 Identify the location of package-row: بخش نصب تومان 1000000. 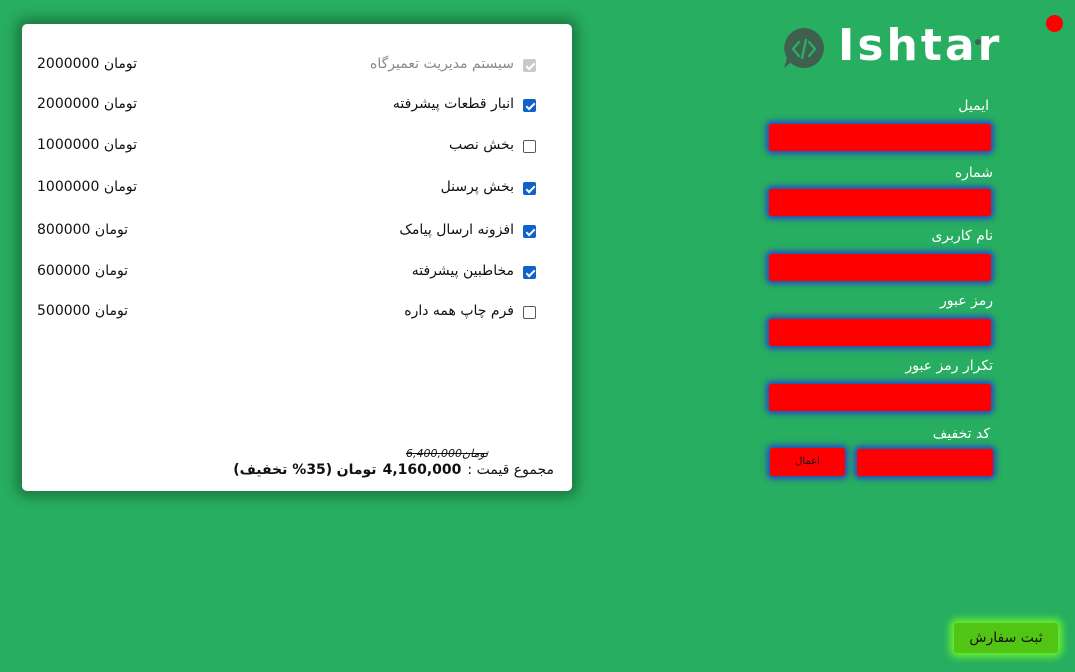
(297, 148).